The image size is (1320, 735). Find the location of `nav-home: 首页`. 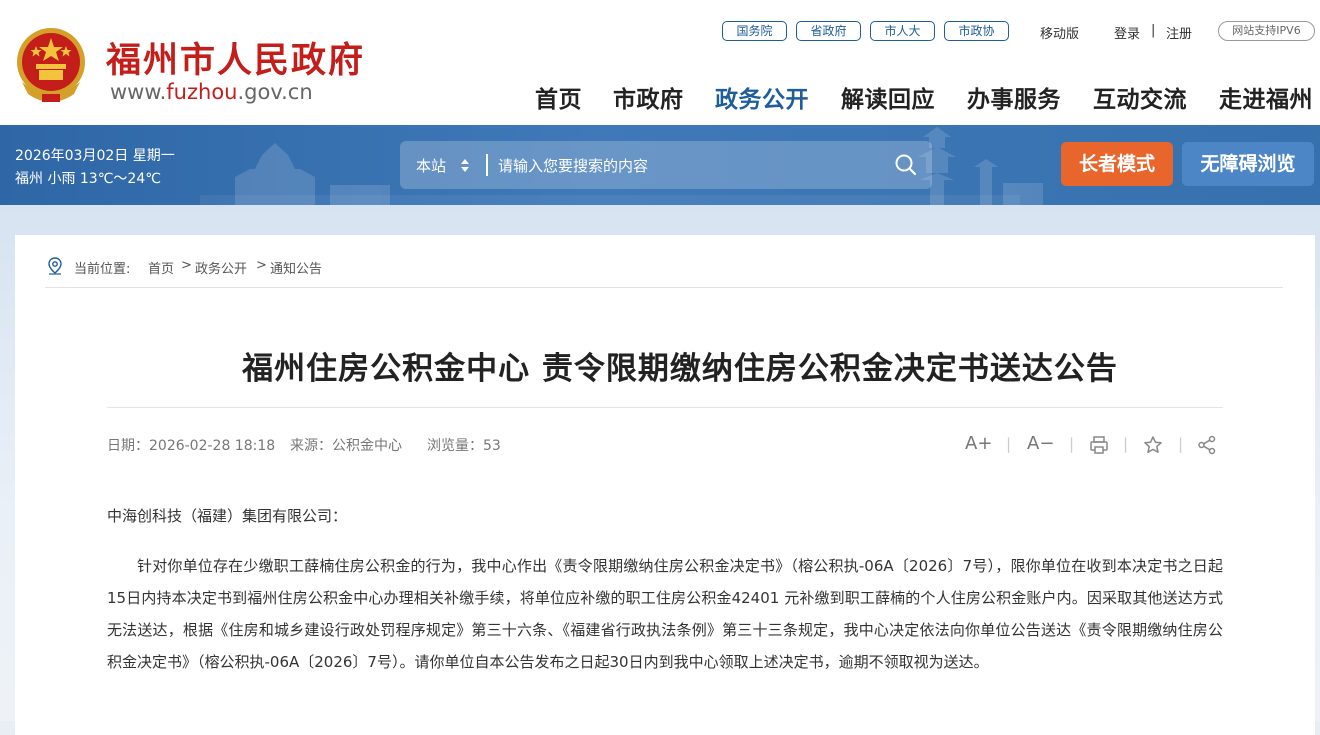

nav-home: 首页 is located at coordinates (558, 97).